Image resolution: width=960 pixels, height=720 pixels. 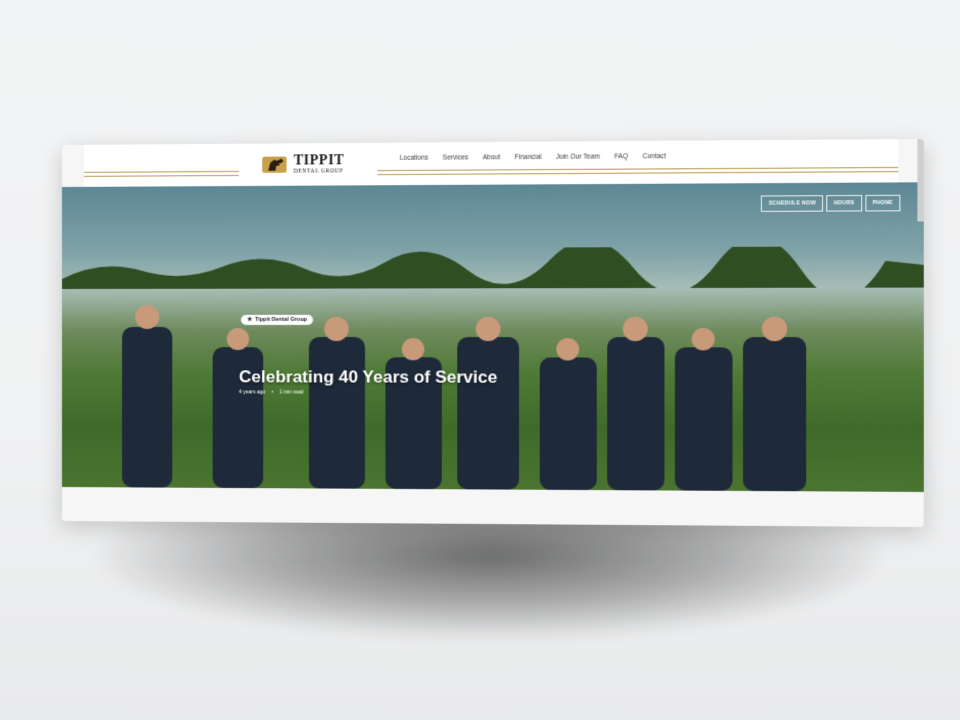 I want to click on nav-services: Services, so click(x=456, y=157).